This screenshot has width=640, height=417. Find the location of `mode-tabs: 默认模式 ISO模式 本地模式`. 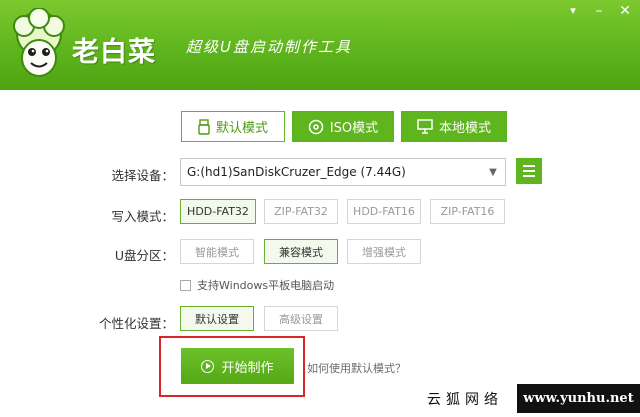

mode-tabs: 默认模式 ISO模式 本地模式 is located at coordinates (344, 126).